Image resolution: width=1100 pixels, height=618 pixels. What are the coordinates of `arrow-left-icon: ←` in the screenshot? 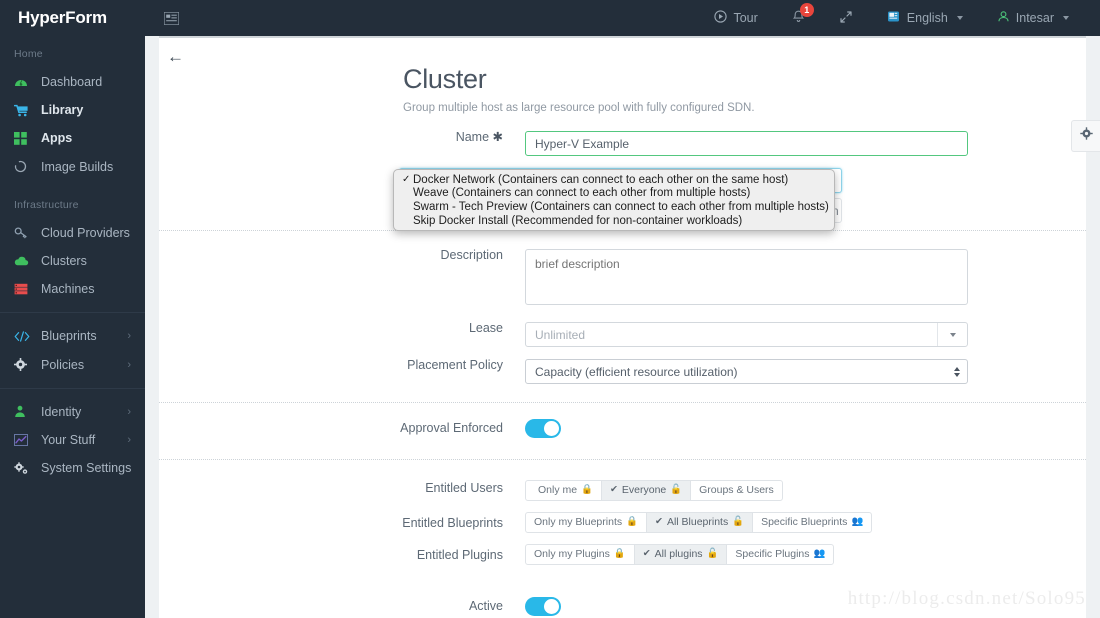 It's located at (175, 56).